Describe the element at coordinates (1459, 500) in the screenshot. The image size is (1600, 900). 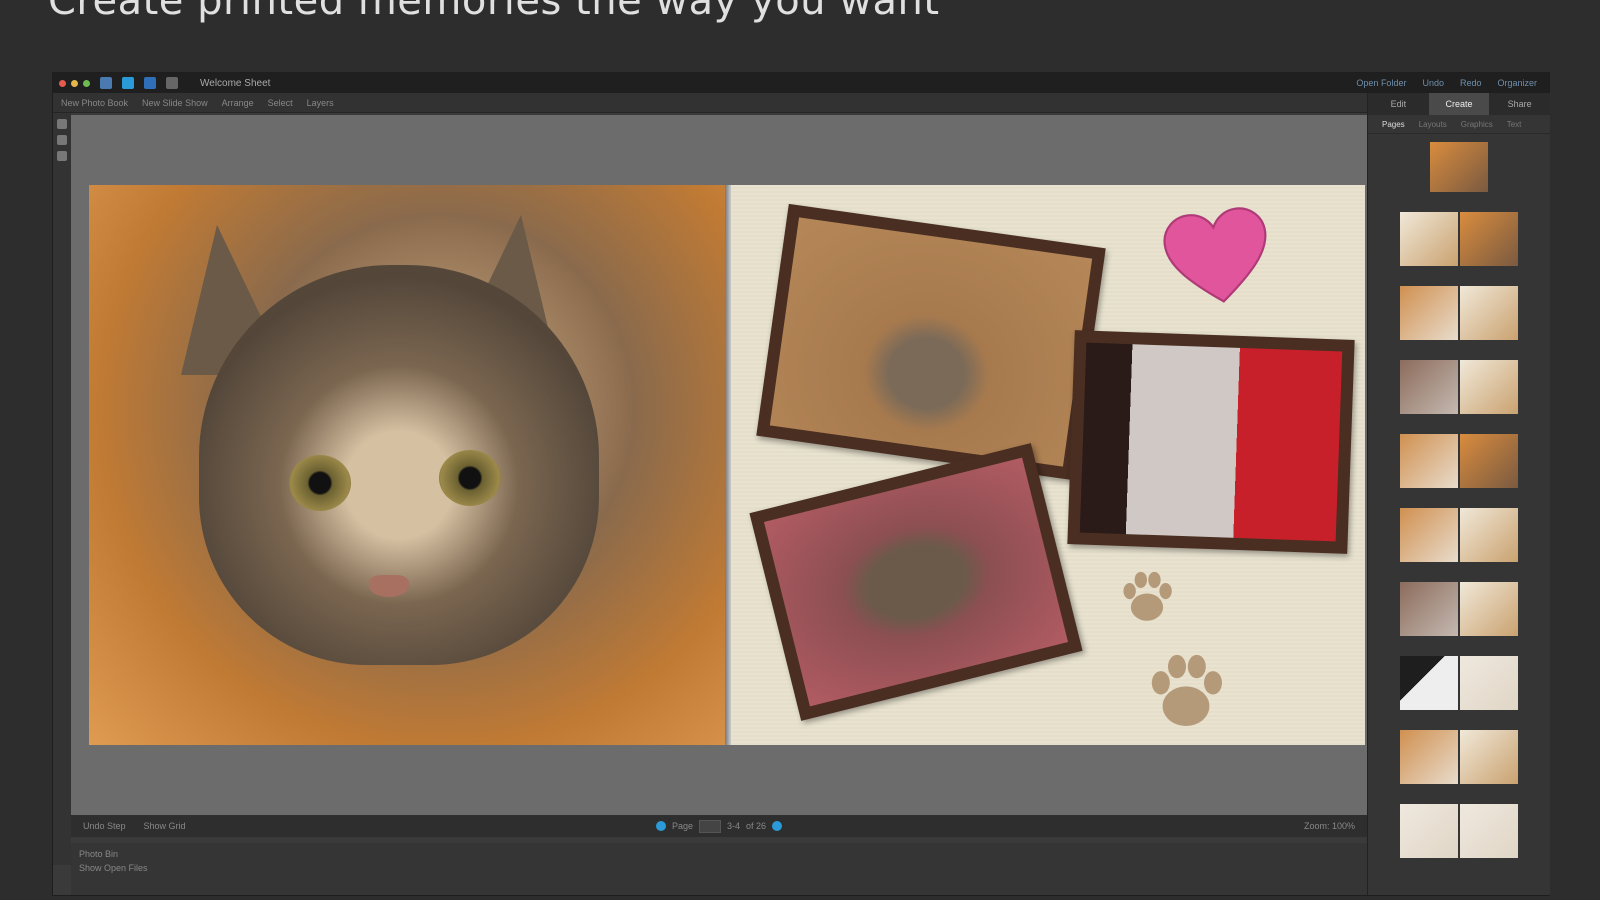
I see `page-thumbnails` at that location.